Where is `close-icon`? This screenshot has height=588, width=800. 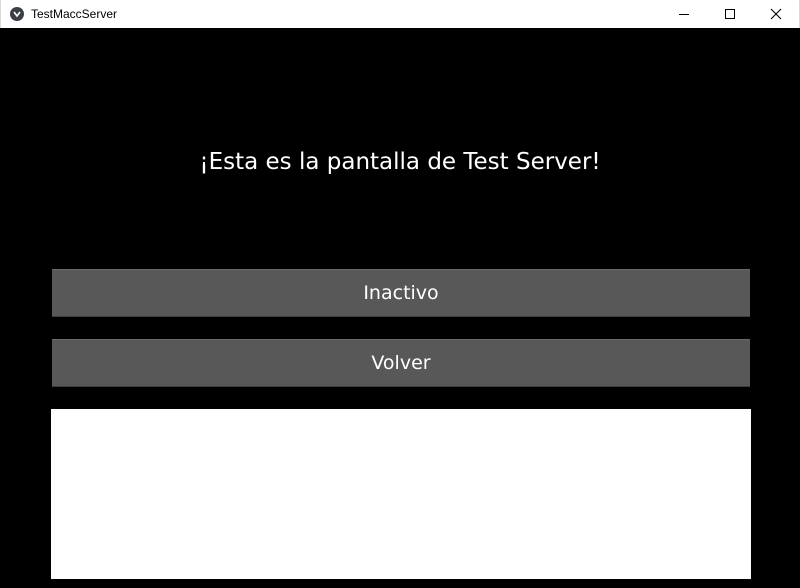
close-icon is located at coordinates (776, 14).